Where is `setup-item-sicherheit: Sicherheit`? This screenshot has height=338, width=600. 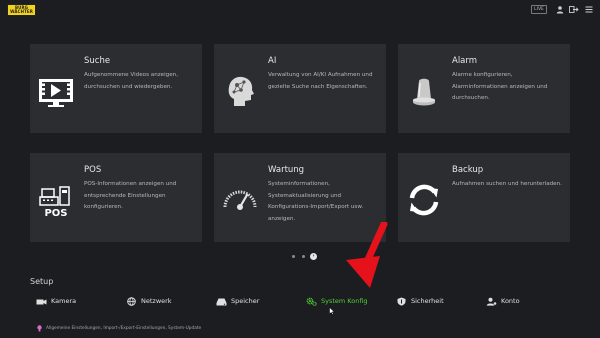
setup-item-sicherheit: Sicherheit is located at coordinates (420, 301).